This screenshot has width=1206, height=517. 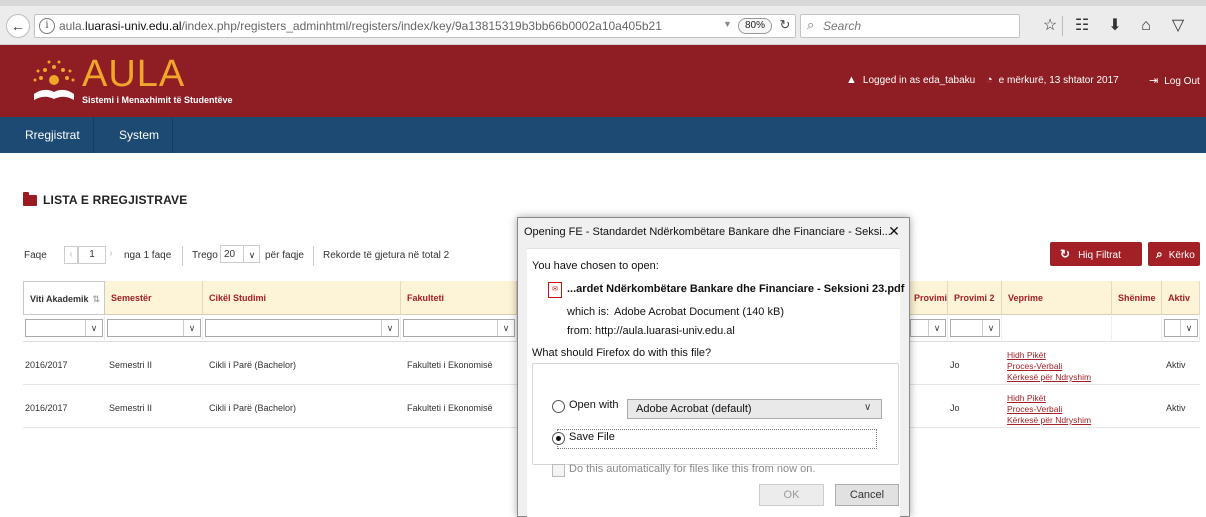 I want to click on logout-label: Log Out, so click(x=1182, y=81).